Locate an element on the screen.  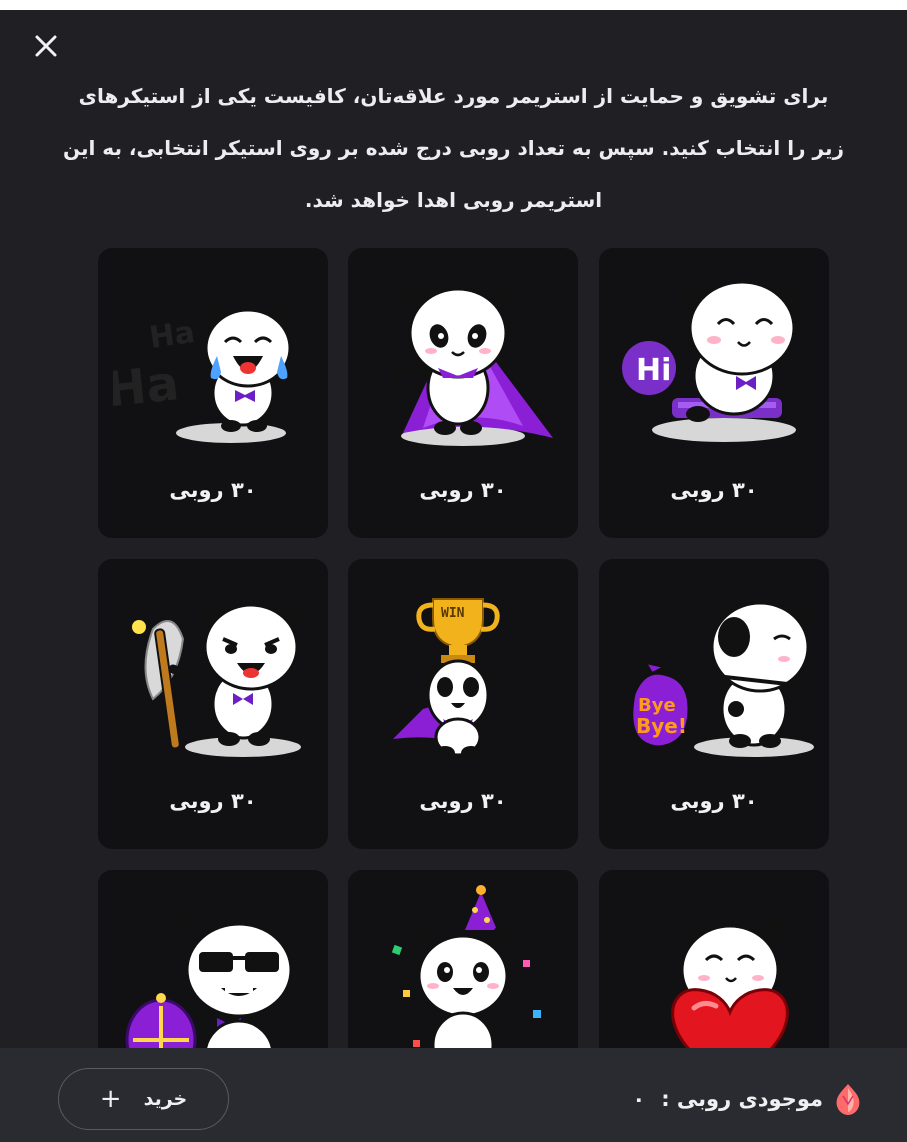
sticker-card-haha: Ha Ha ۳۰ روبی is located at coordinates (213, 393).